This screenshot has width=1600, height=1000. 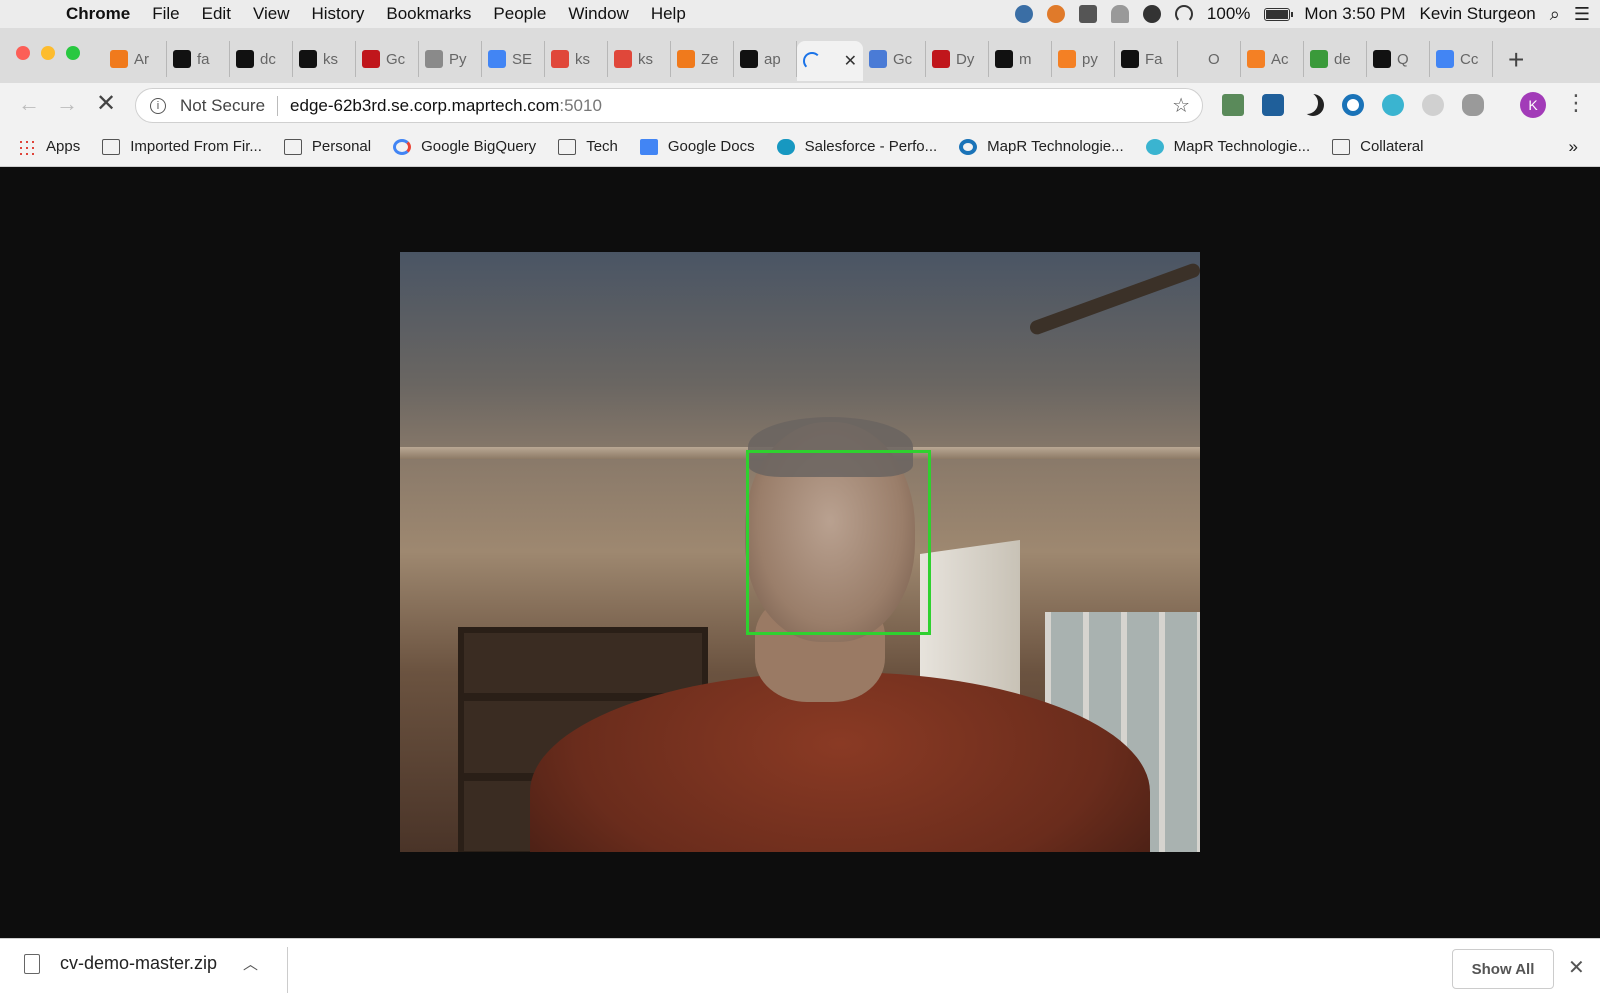 What do you see at coordinates (1272, 59) in the screenshot?
I see `browser-tab: Ac` at bounding box center [1272, 59].